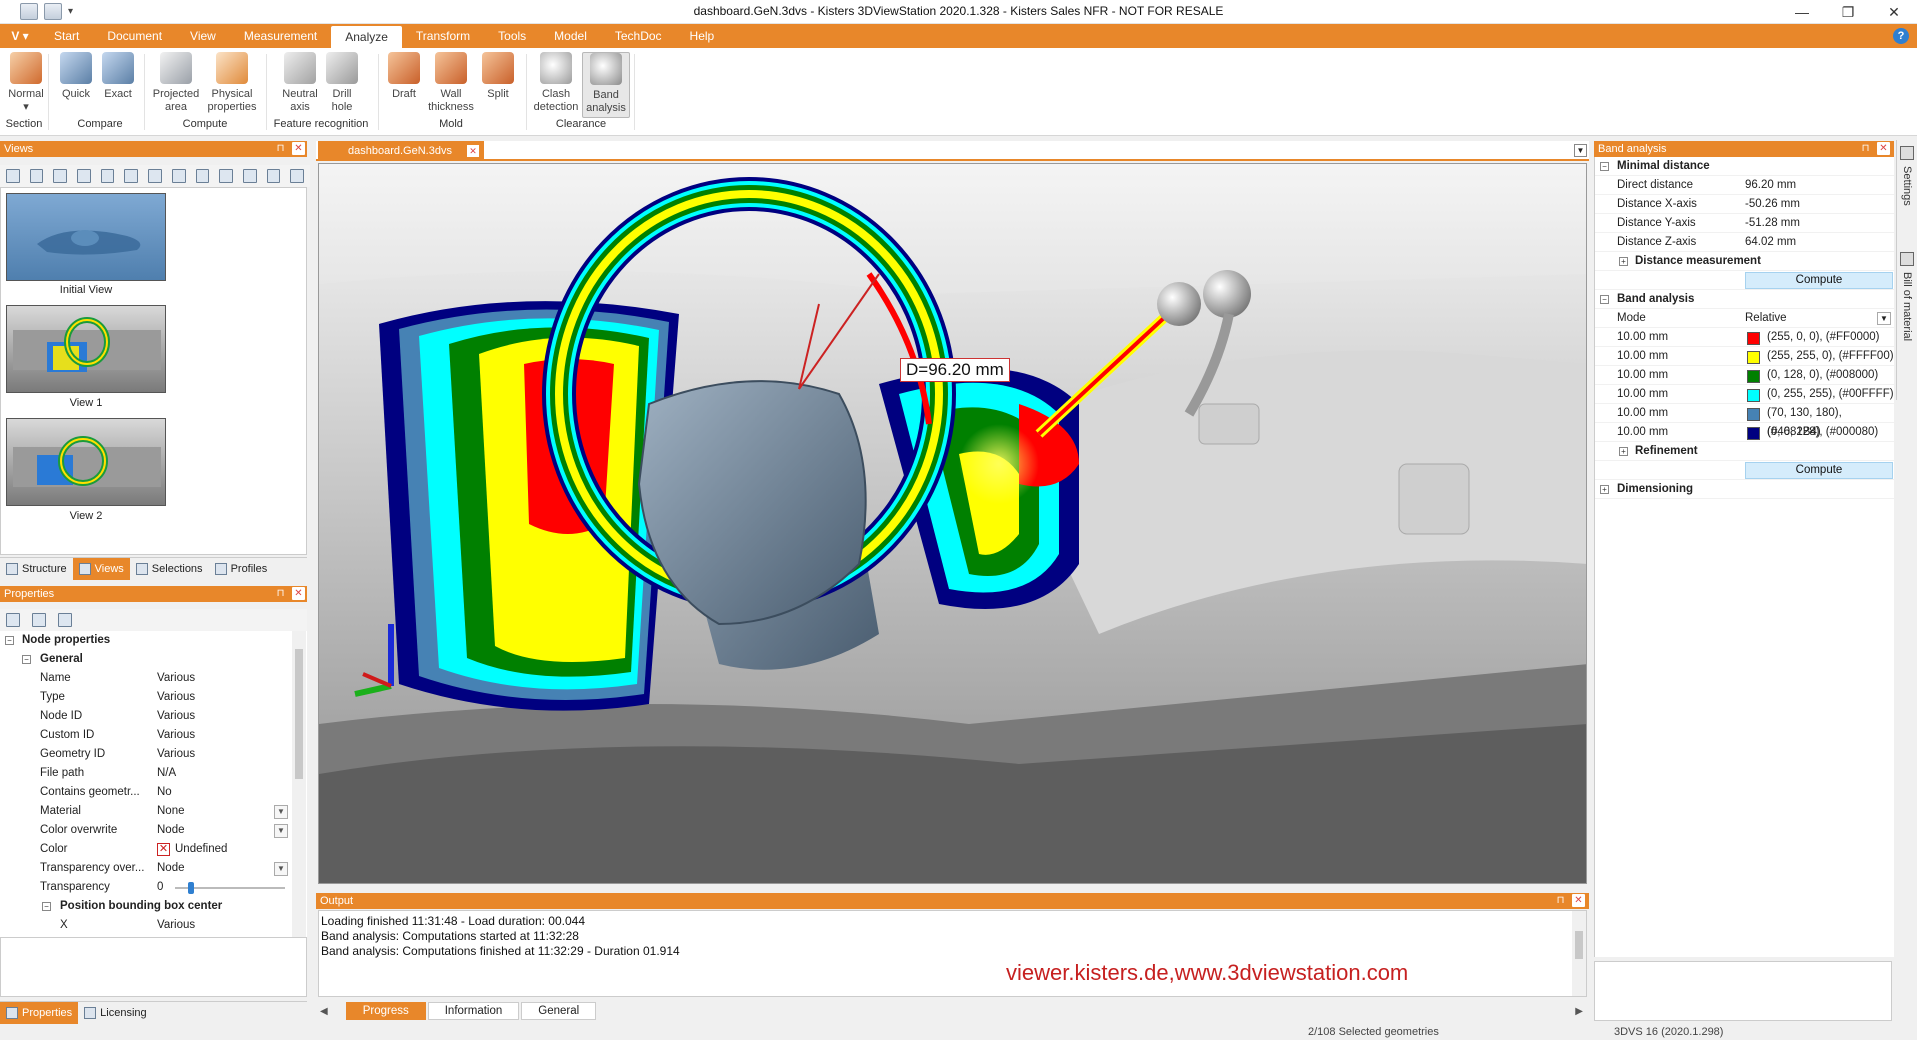 This screenshot has width=1917, height=1040. Describe the element at coordinates (498, 76) in the screenshot. I see `split-button: Split` at that location.